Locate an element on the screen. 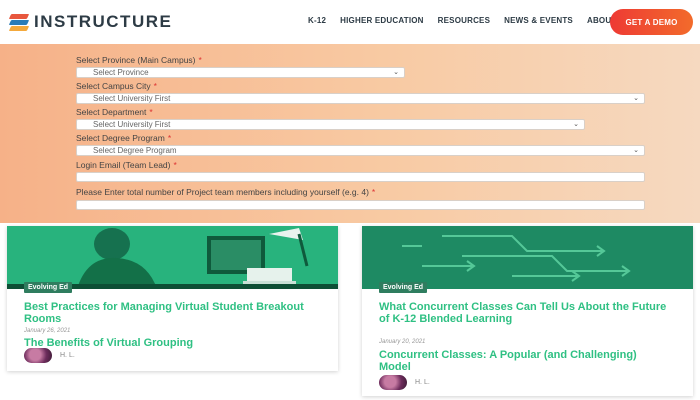 Image resolution: width=700 pixels, height=400 pixels. degree-program-label: Select Degree Program * is located at coordinates (124, 138).